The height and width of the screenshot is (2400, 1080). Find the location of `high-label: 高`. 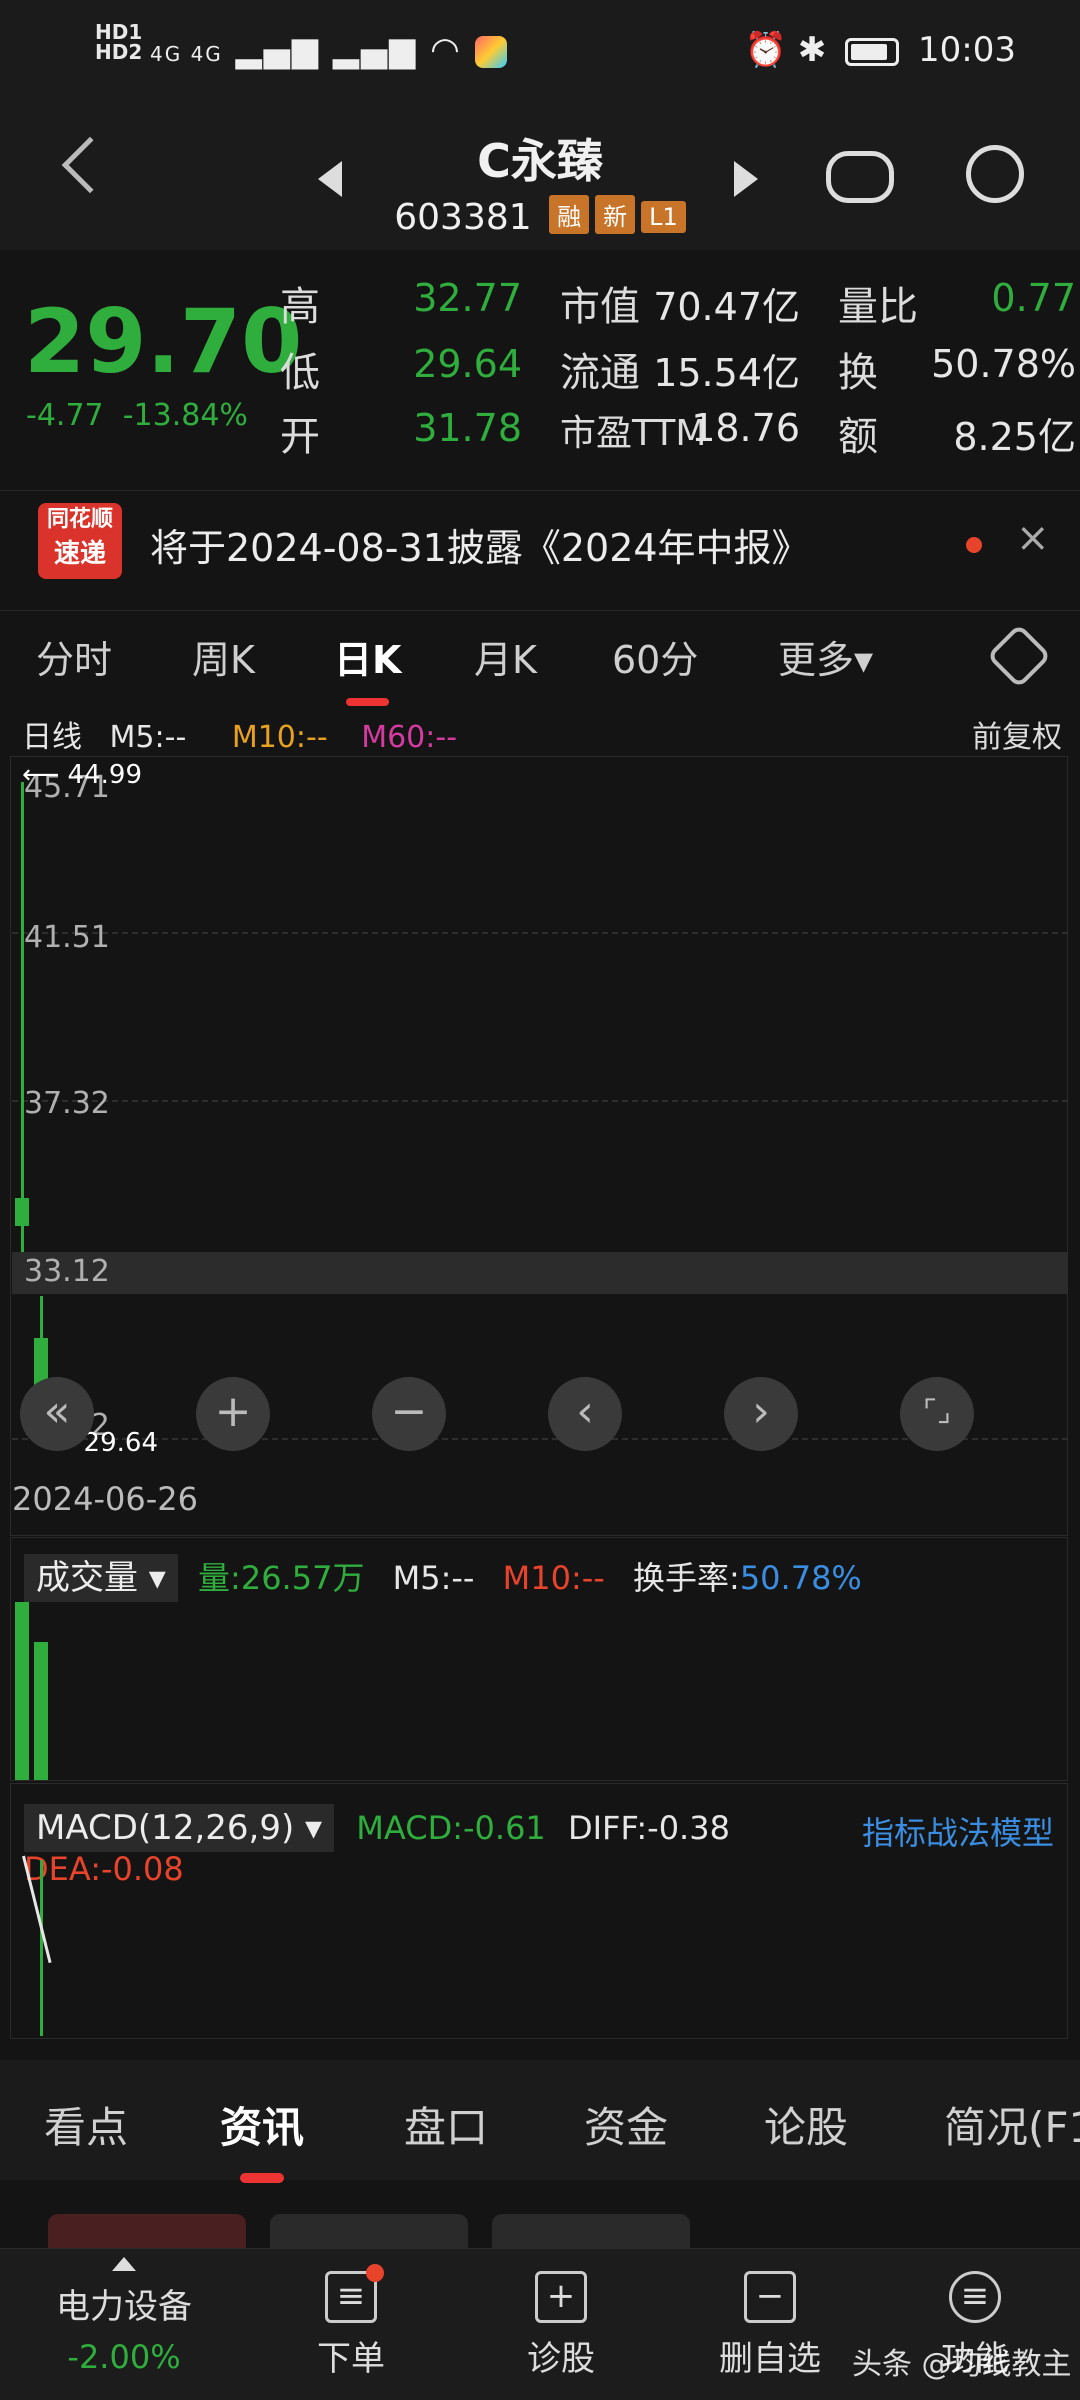

high-label: 高 is located at coordinates (300, 307).